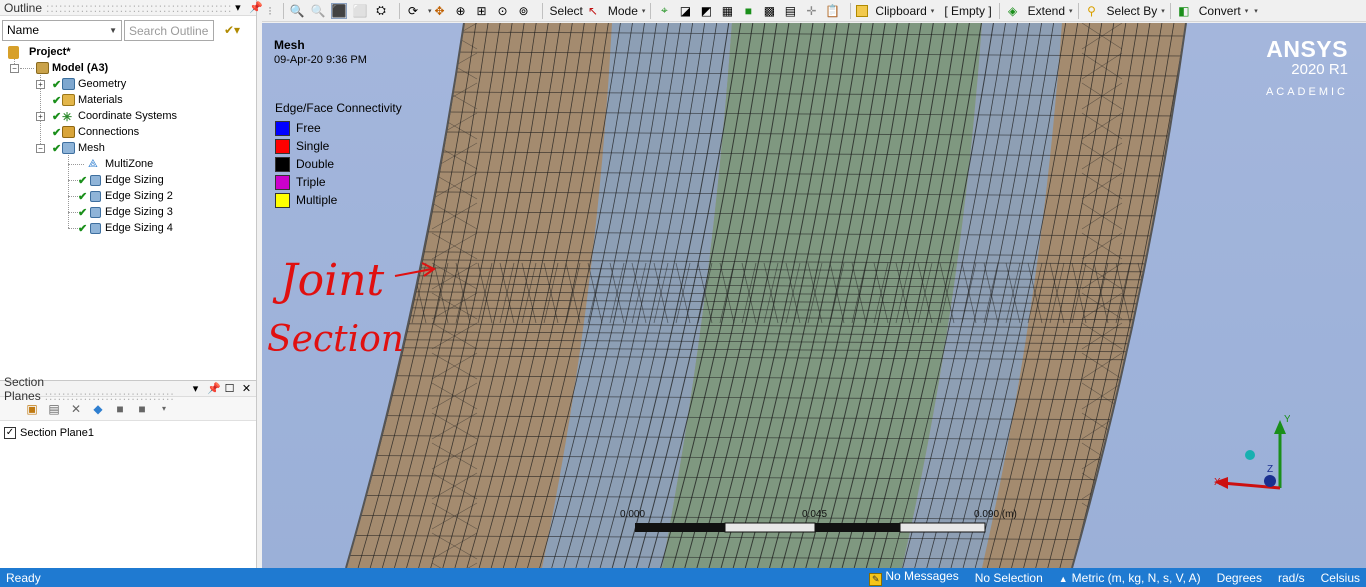  What do you see at coordinates (482, 11) in the screenshot?
I see `box-zoom-icon: ⊞` at bounding box center [482, 11].